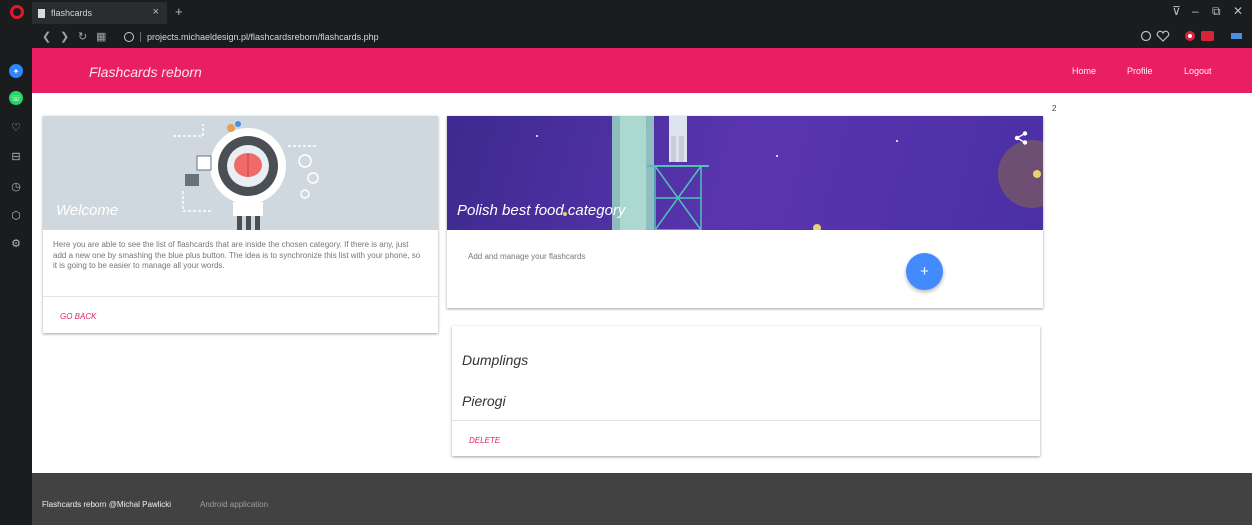  I want to click on go-back-link: GO BACK, so click(78, 316).